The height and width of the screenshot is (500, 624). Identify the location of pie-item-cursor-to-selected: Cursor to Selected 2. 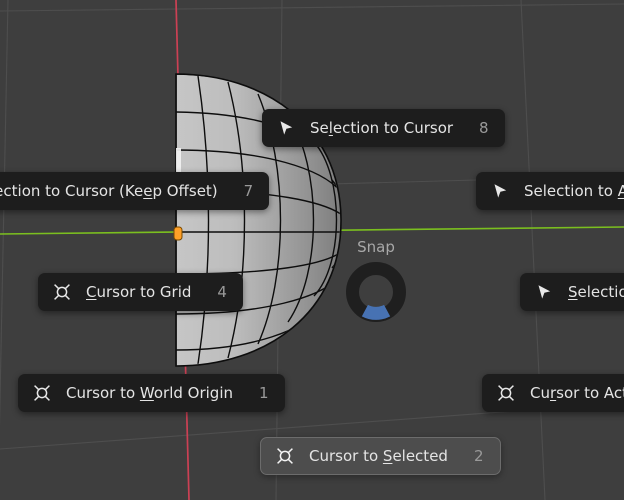
(380, 456).